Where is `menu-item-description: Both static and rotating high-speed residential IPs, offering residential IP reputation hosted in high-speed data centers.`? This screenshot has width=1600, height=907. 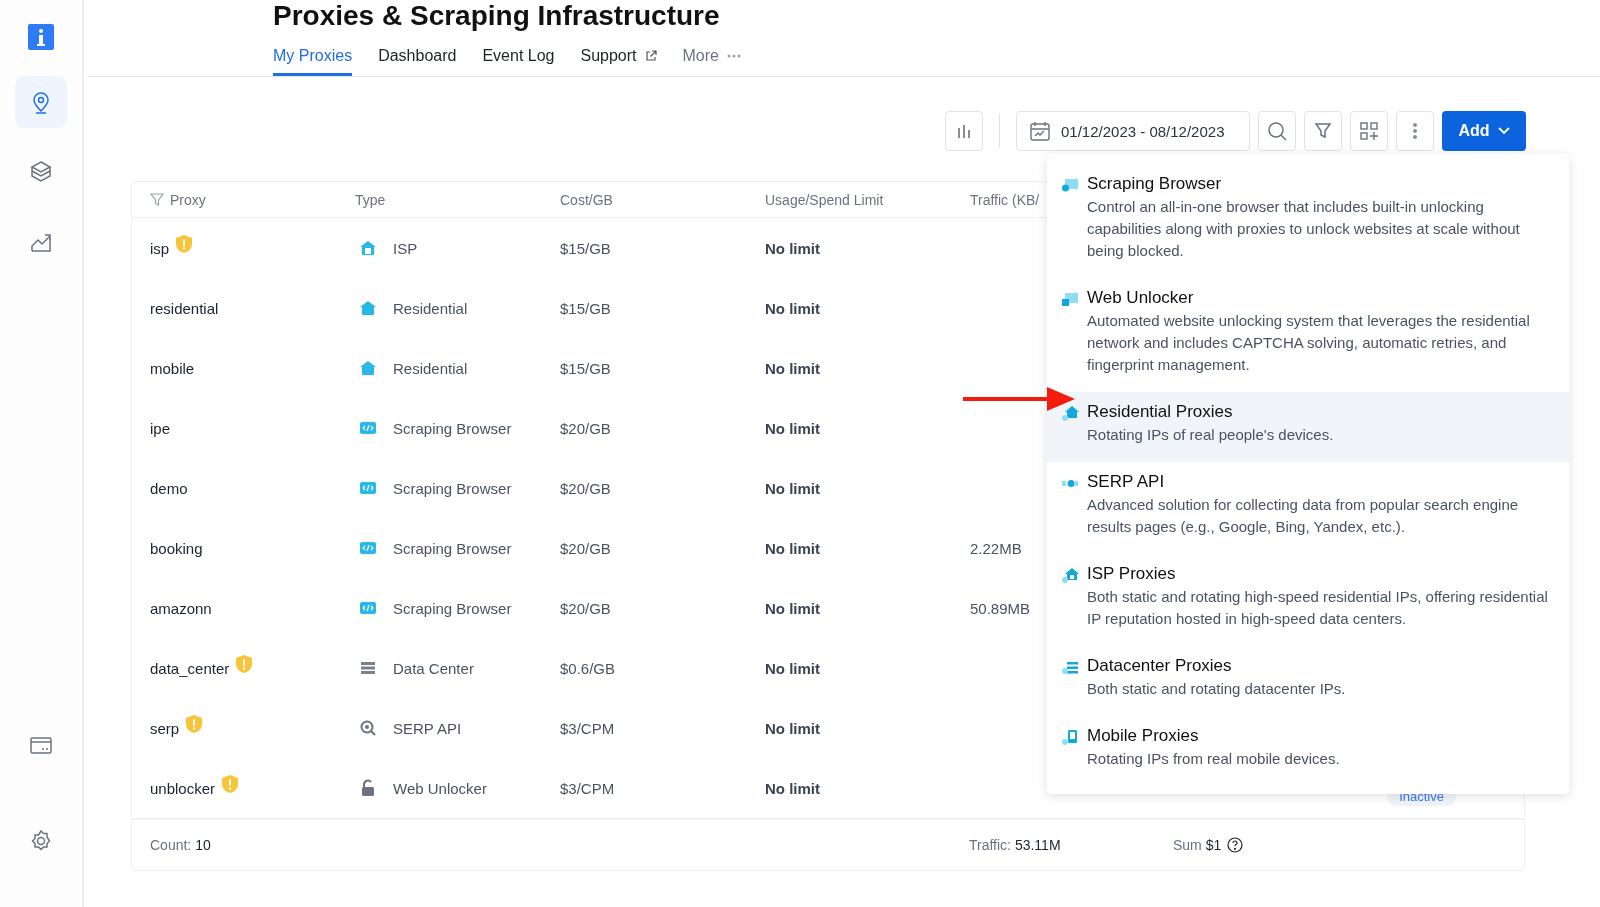
menu-item-description: Both static and rotating high-speed residential IPs, offering residential IP reputation hosted in high-speed data centers. is located at coordinates (1318, 608).